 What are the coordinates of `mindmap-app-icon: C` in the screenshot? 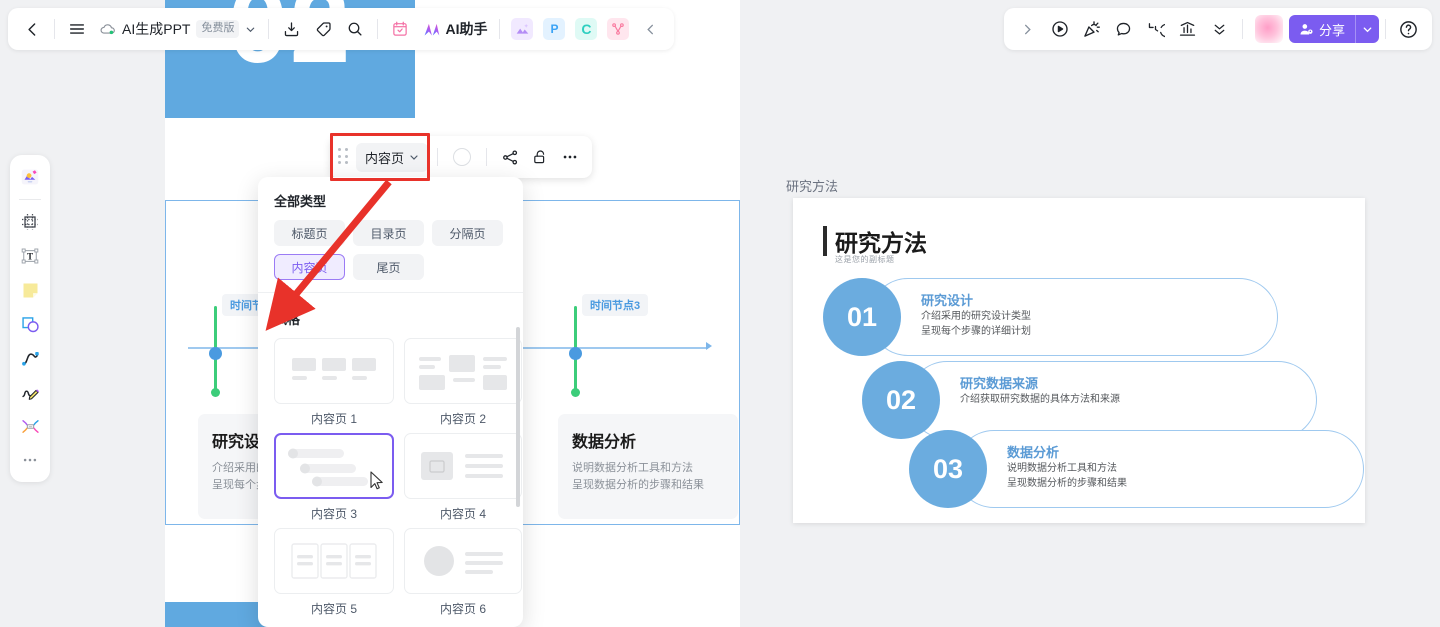 It's located at (586, 29).